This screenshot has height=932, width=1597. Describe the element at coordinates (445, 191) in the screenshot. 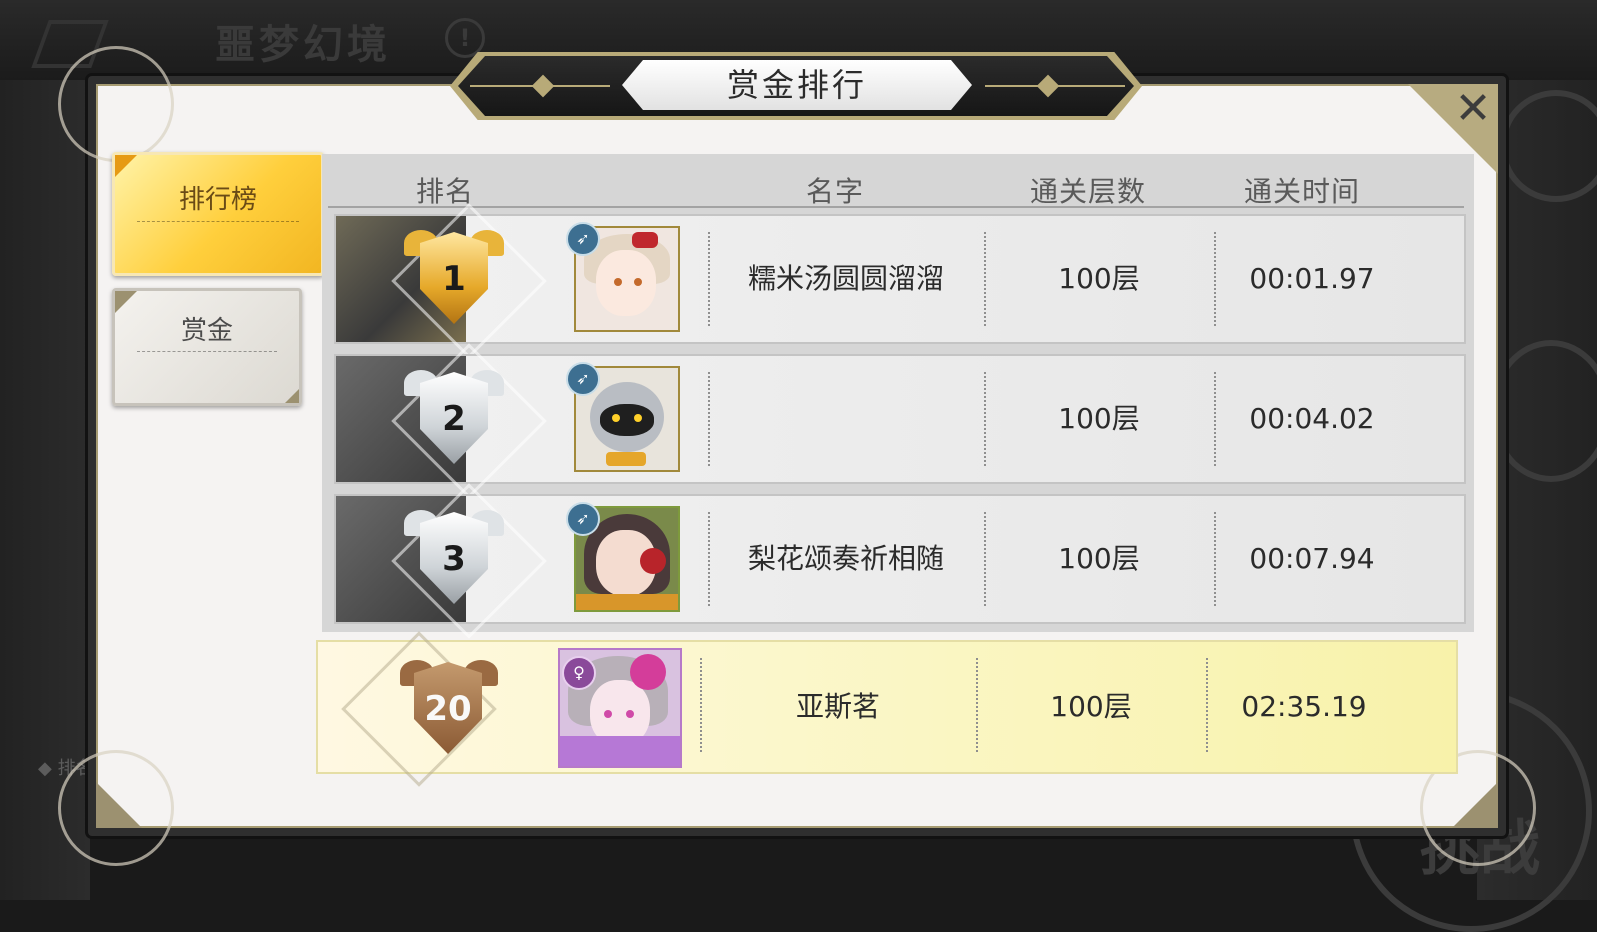

I see `column-header-rank: 排名` at that location.